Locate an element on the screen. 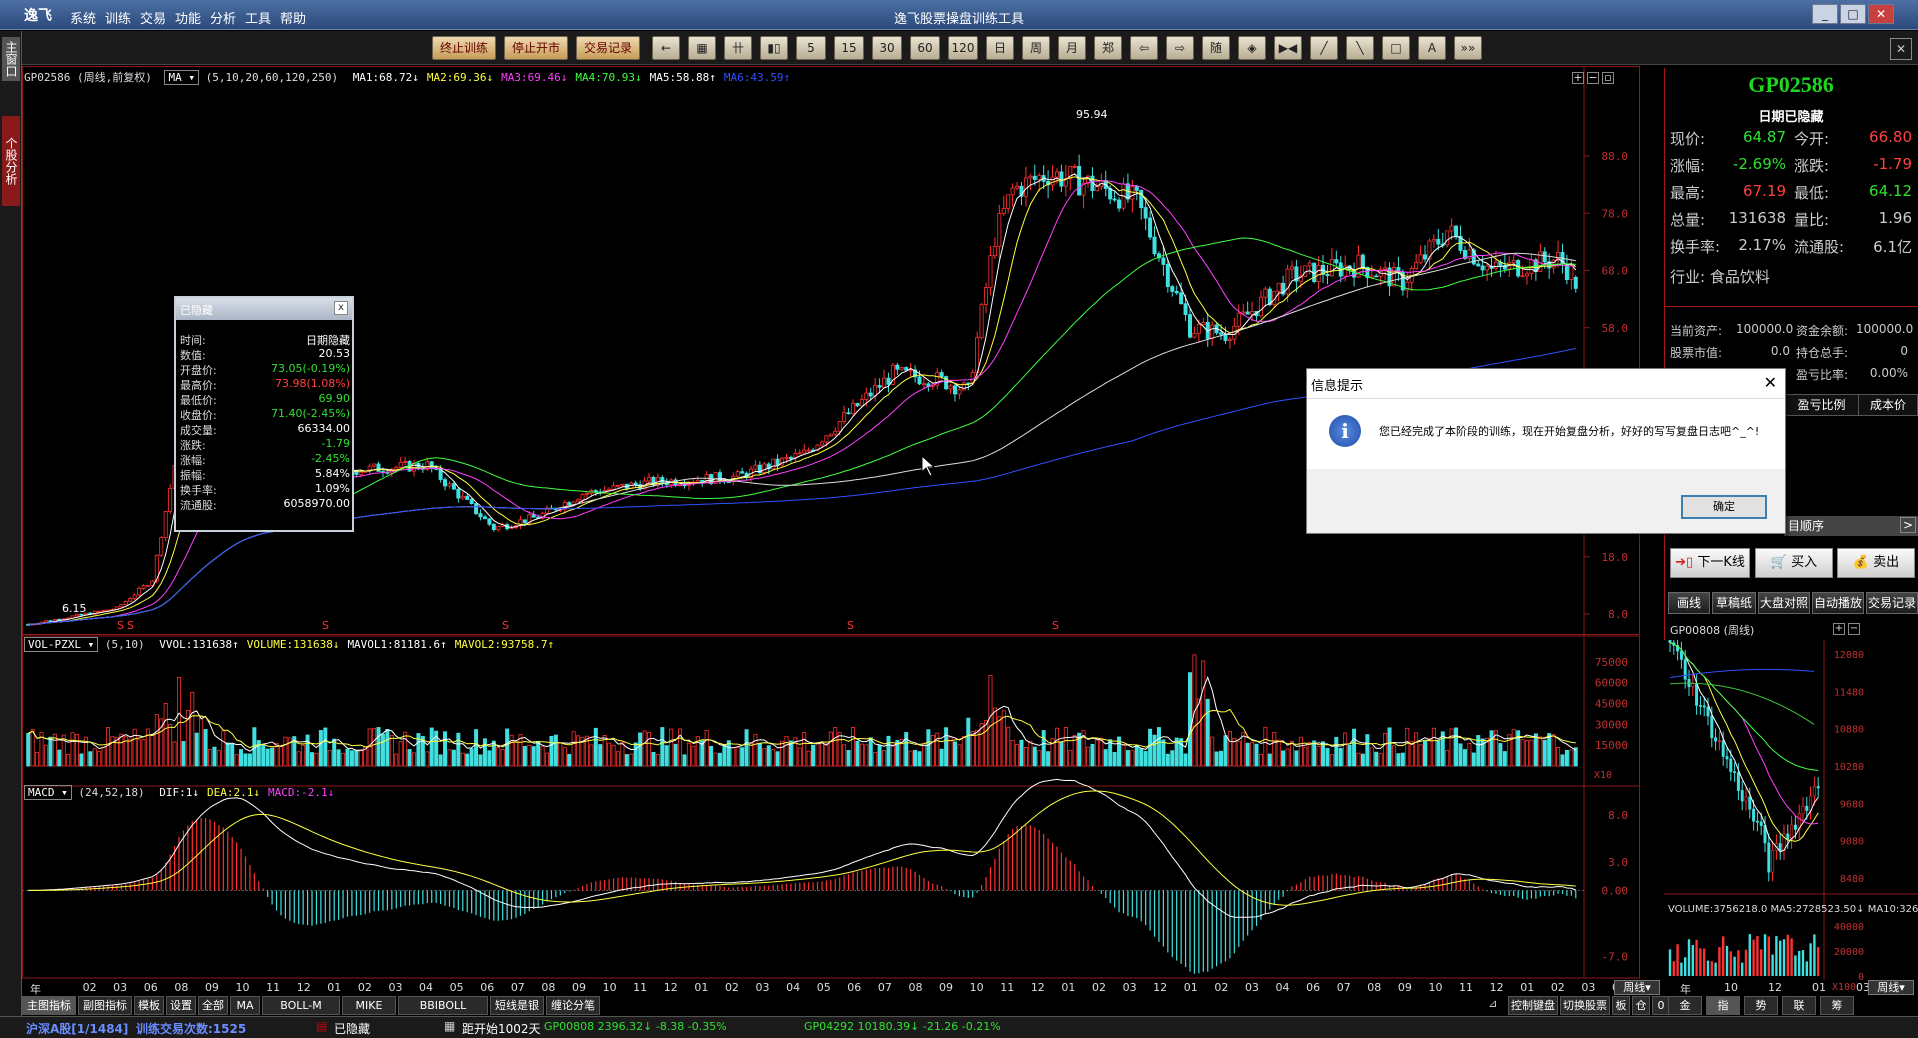  toolbar-button-22: ╲ is located at coordinates (1360, 48).